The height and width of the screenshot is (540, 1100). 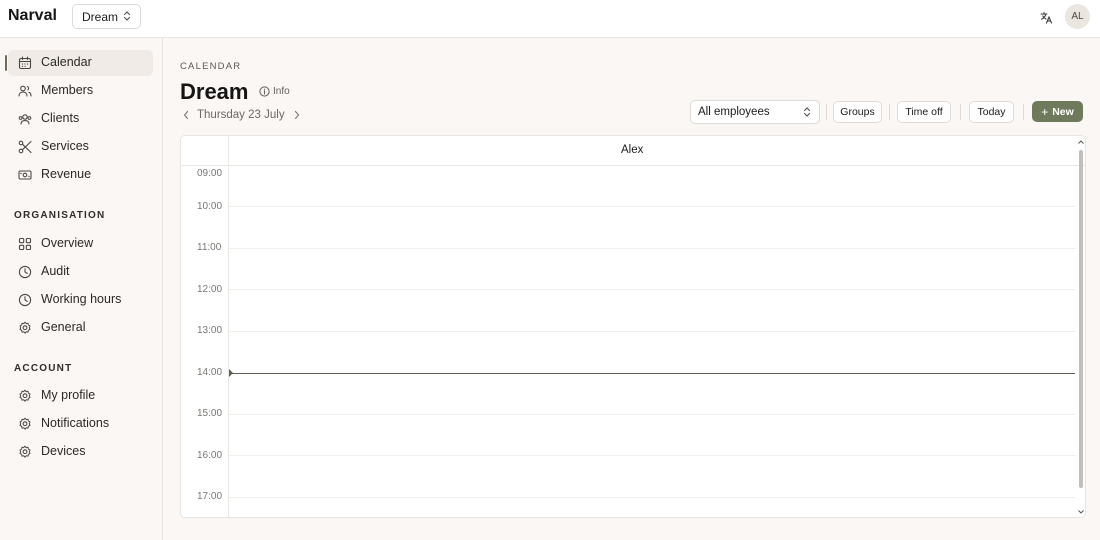 I want to click on employee-column-header: Alex, so click(x=632, y=150).